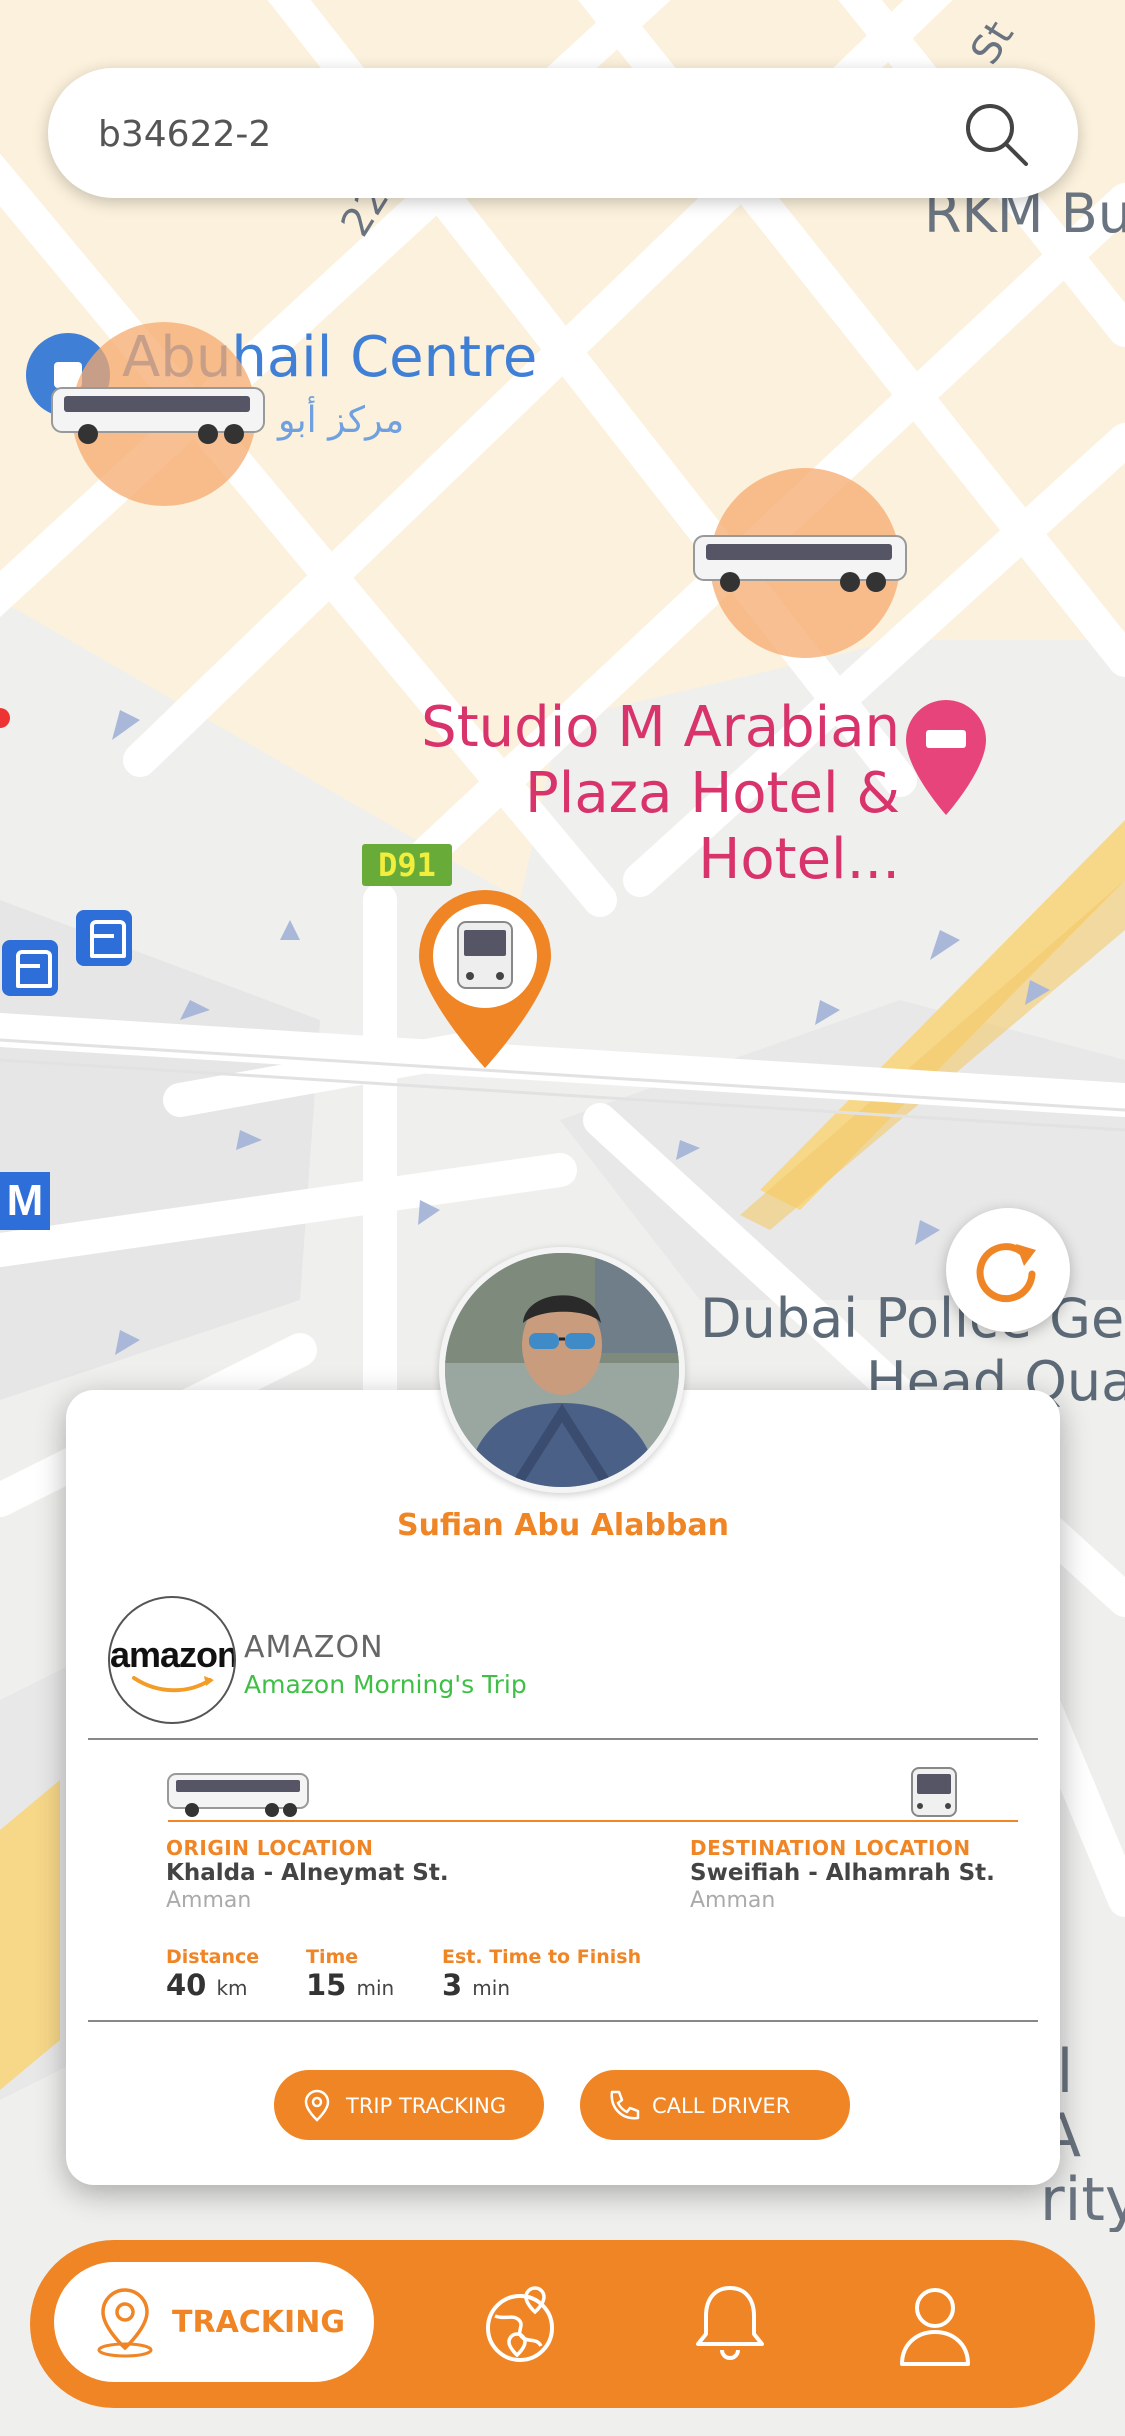 This screenshot has width=1125, height=2436. I want to click on call-driver-button: CALL DRIVER, so click(715, 2105).